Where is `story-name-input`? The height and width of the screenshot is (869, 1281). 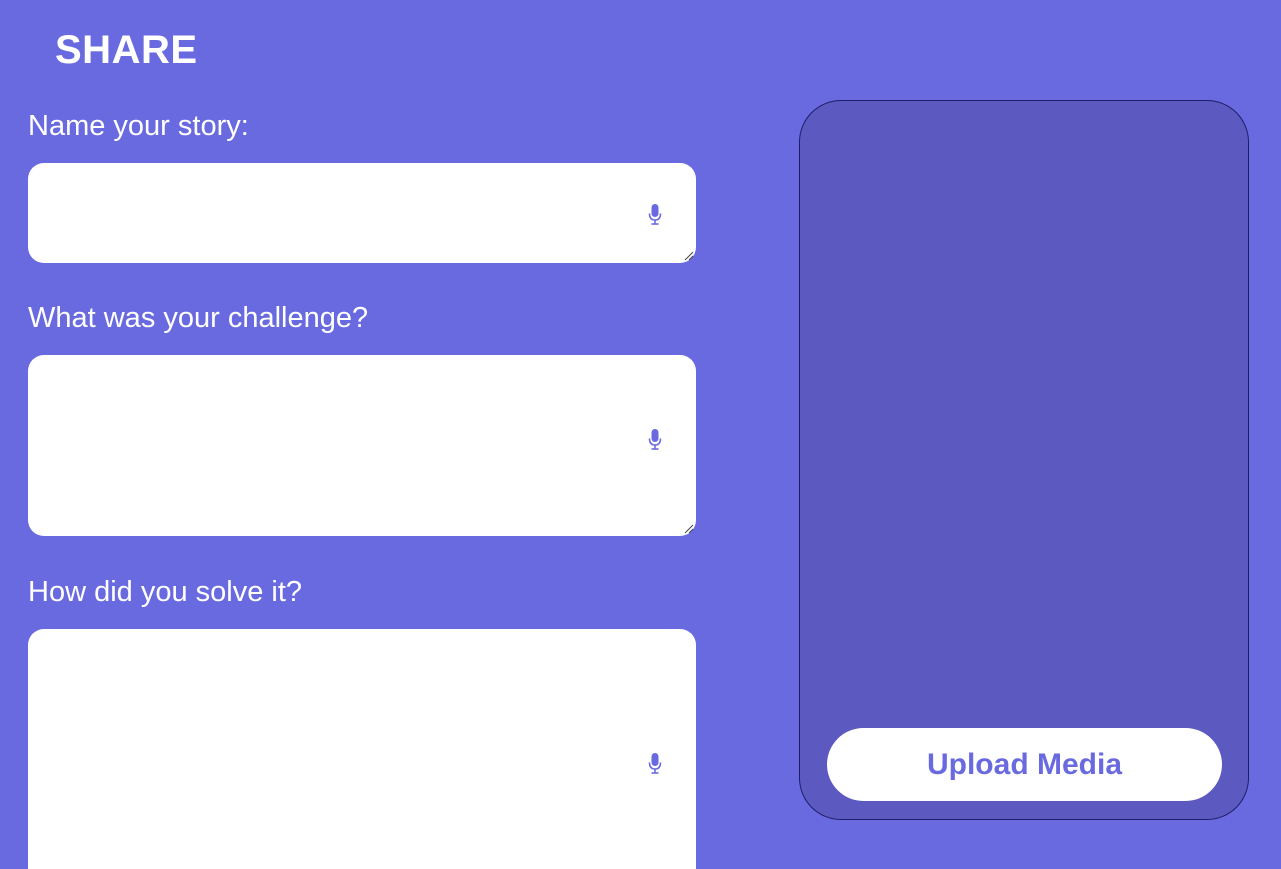 story-name-input is located at coordinates (362, 213).